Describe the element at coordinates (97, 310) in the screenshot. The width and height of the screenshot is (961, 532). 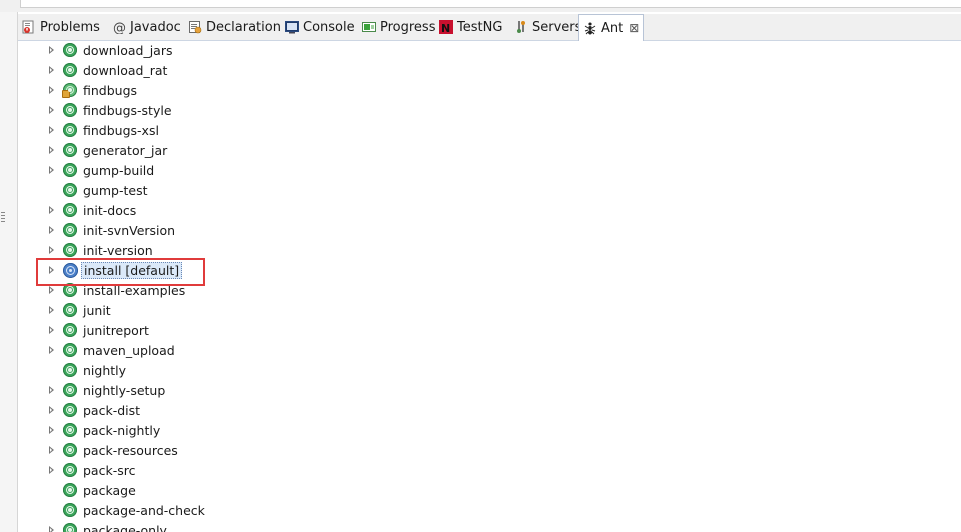
I see `tree-item-label: junit` at that location.